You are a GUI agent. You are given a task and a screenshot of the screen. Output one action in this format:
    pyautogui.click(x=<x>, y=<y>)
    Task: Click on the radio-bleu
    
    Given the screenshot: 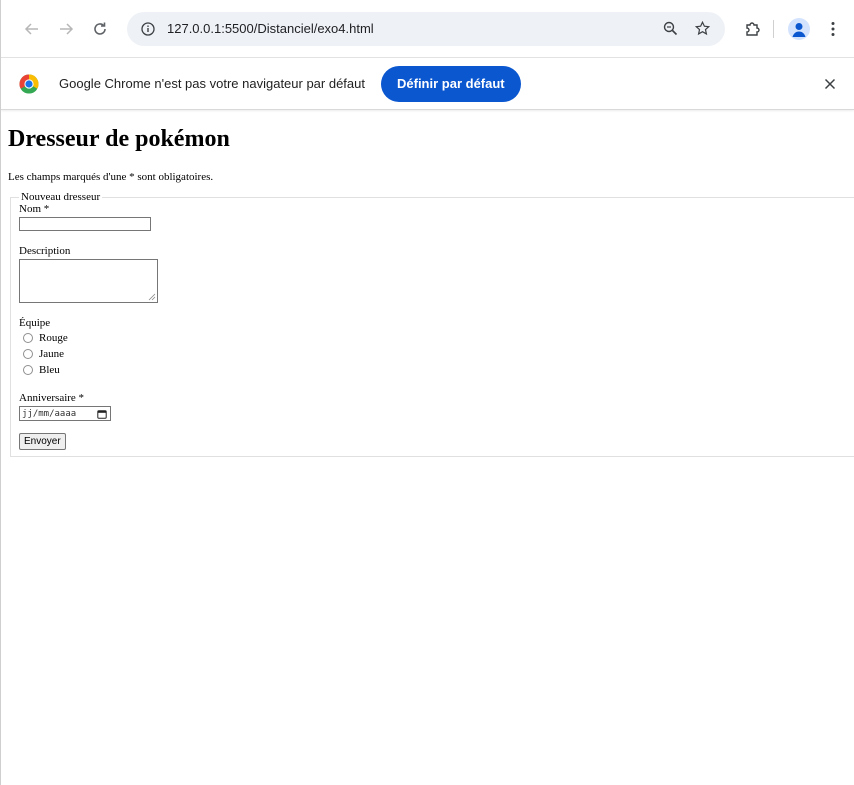 What is the action you would take?
    pyautogui.click(x=28, y=370)
    